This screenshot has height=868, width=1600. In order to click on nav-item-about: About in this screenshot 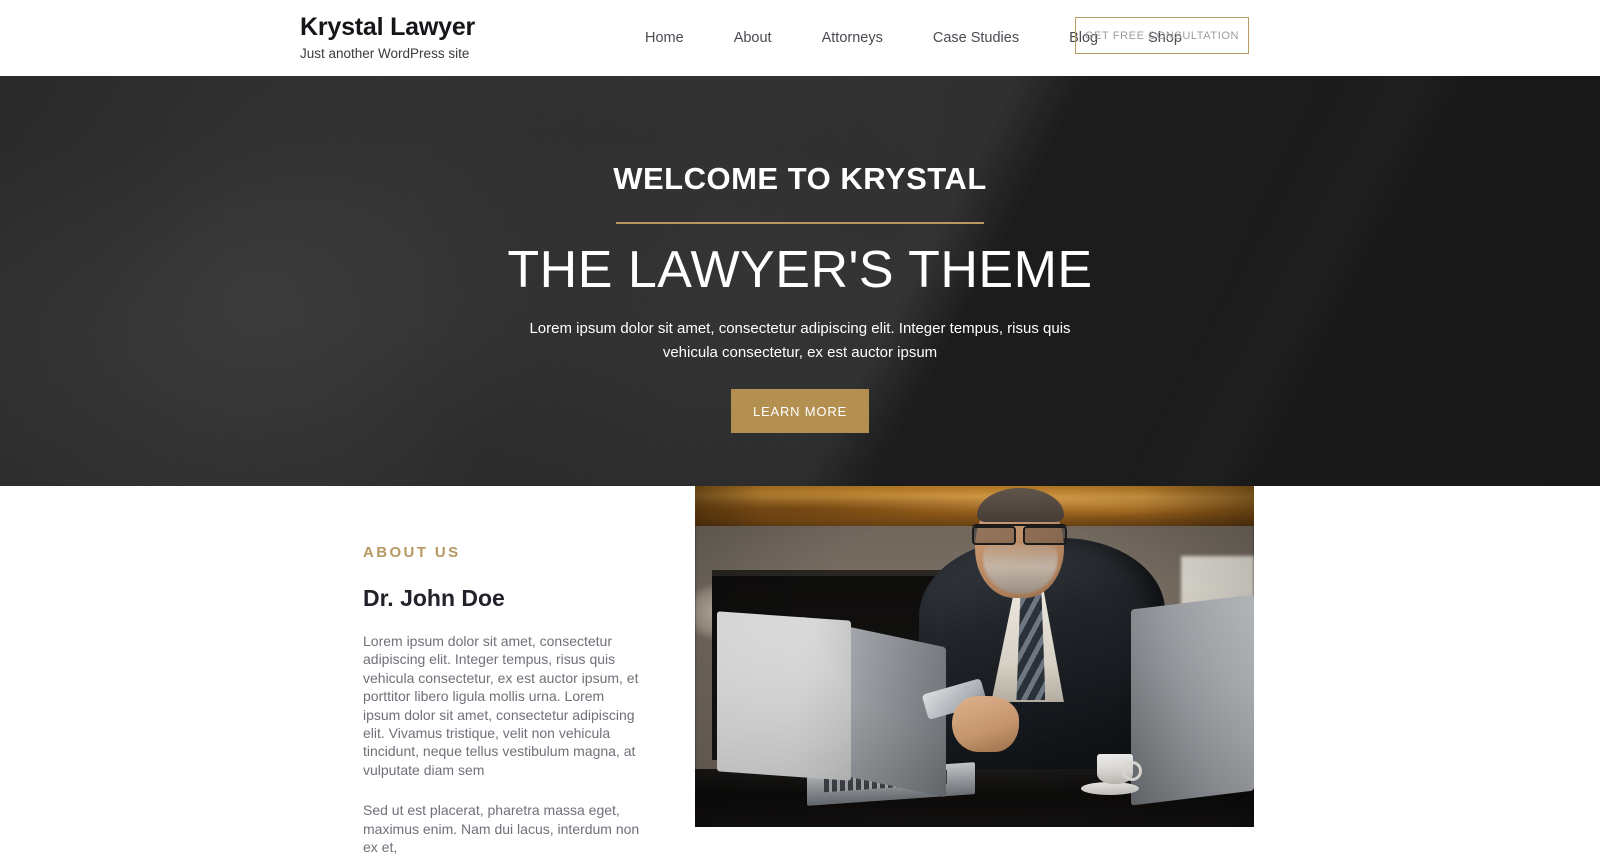, I will do `click(753, 38)`.